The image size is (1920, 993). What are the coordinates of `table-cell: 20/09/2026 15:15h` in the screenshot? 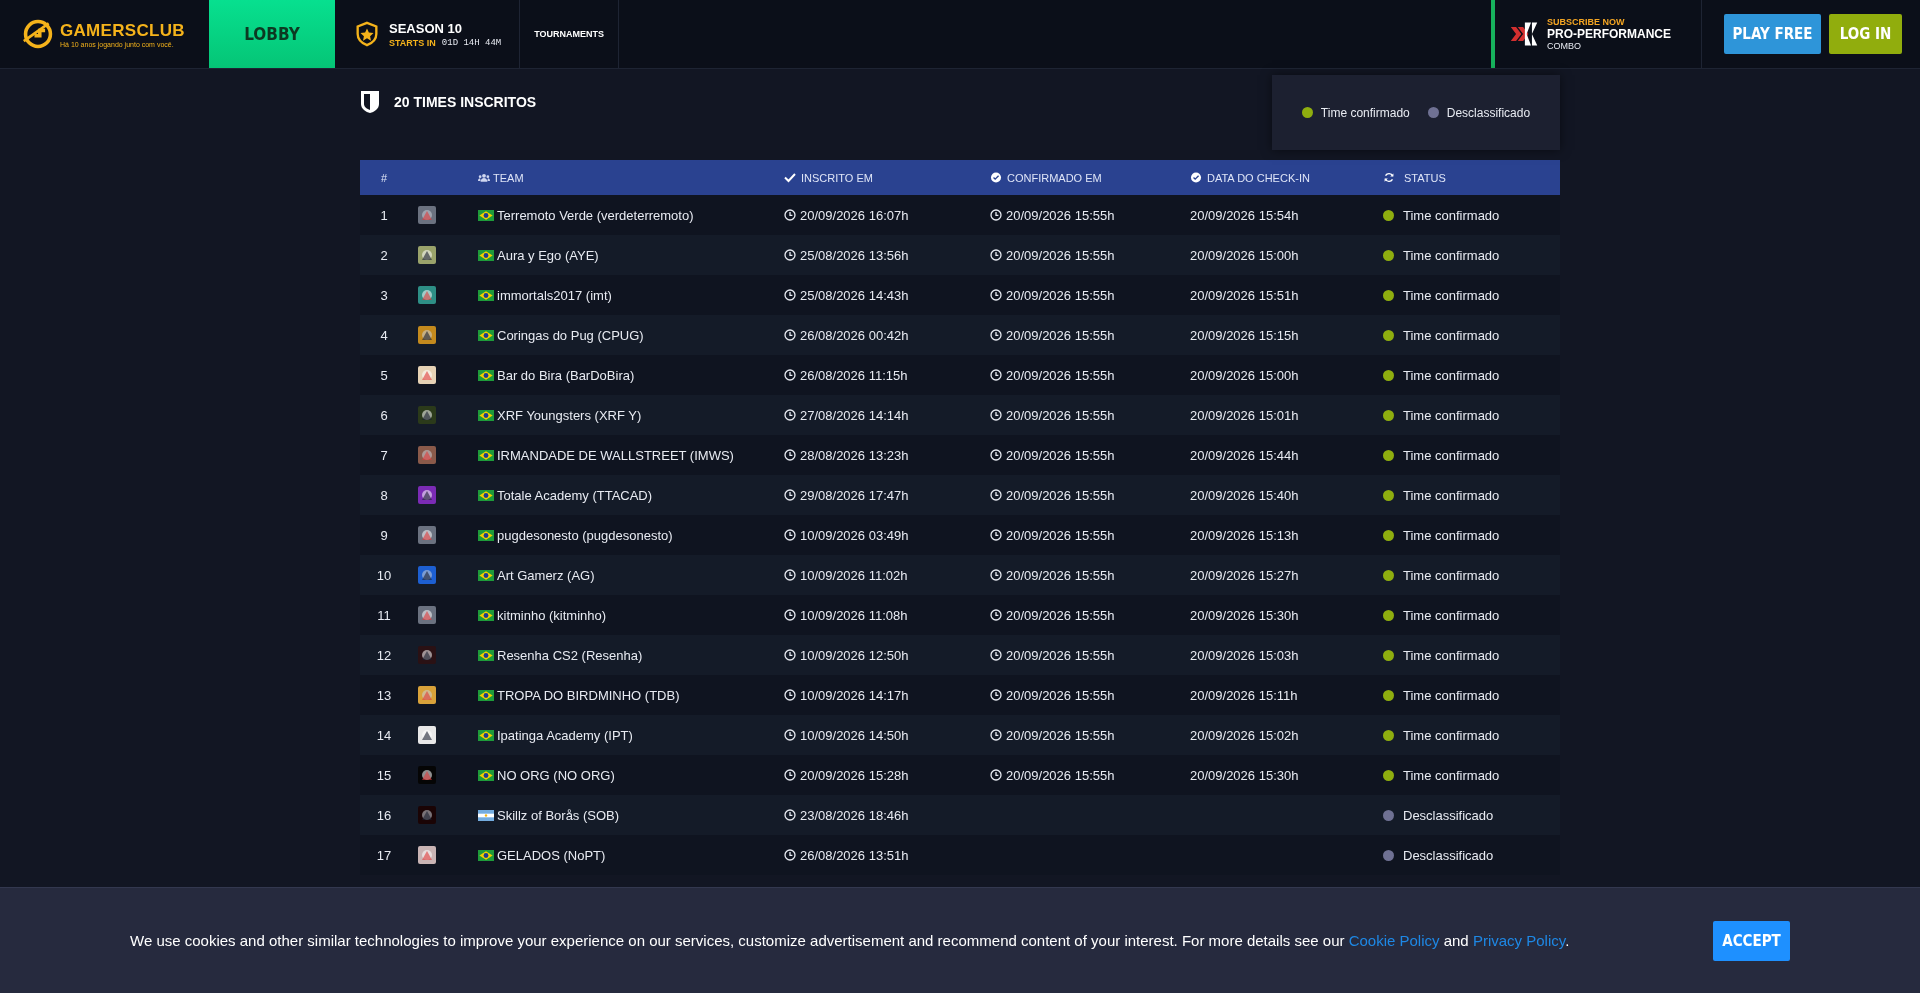 It's located at (1244, 335).